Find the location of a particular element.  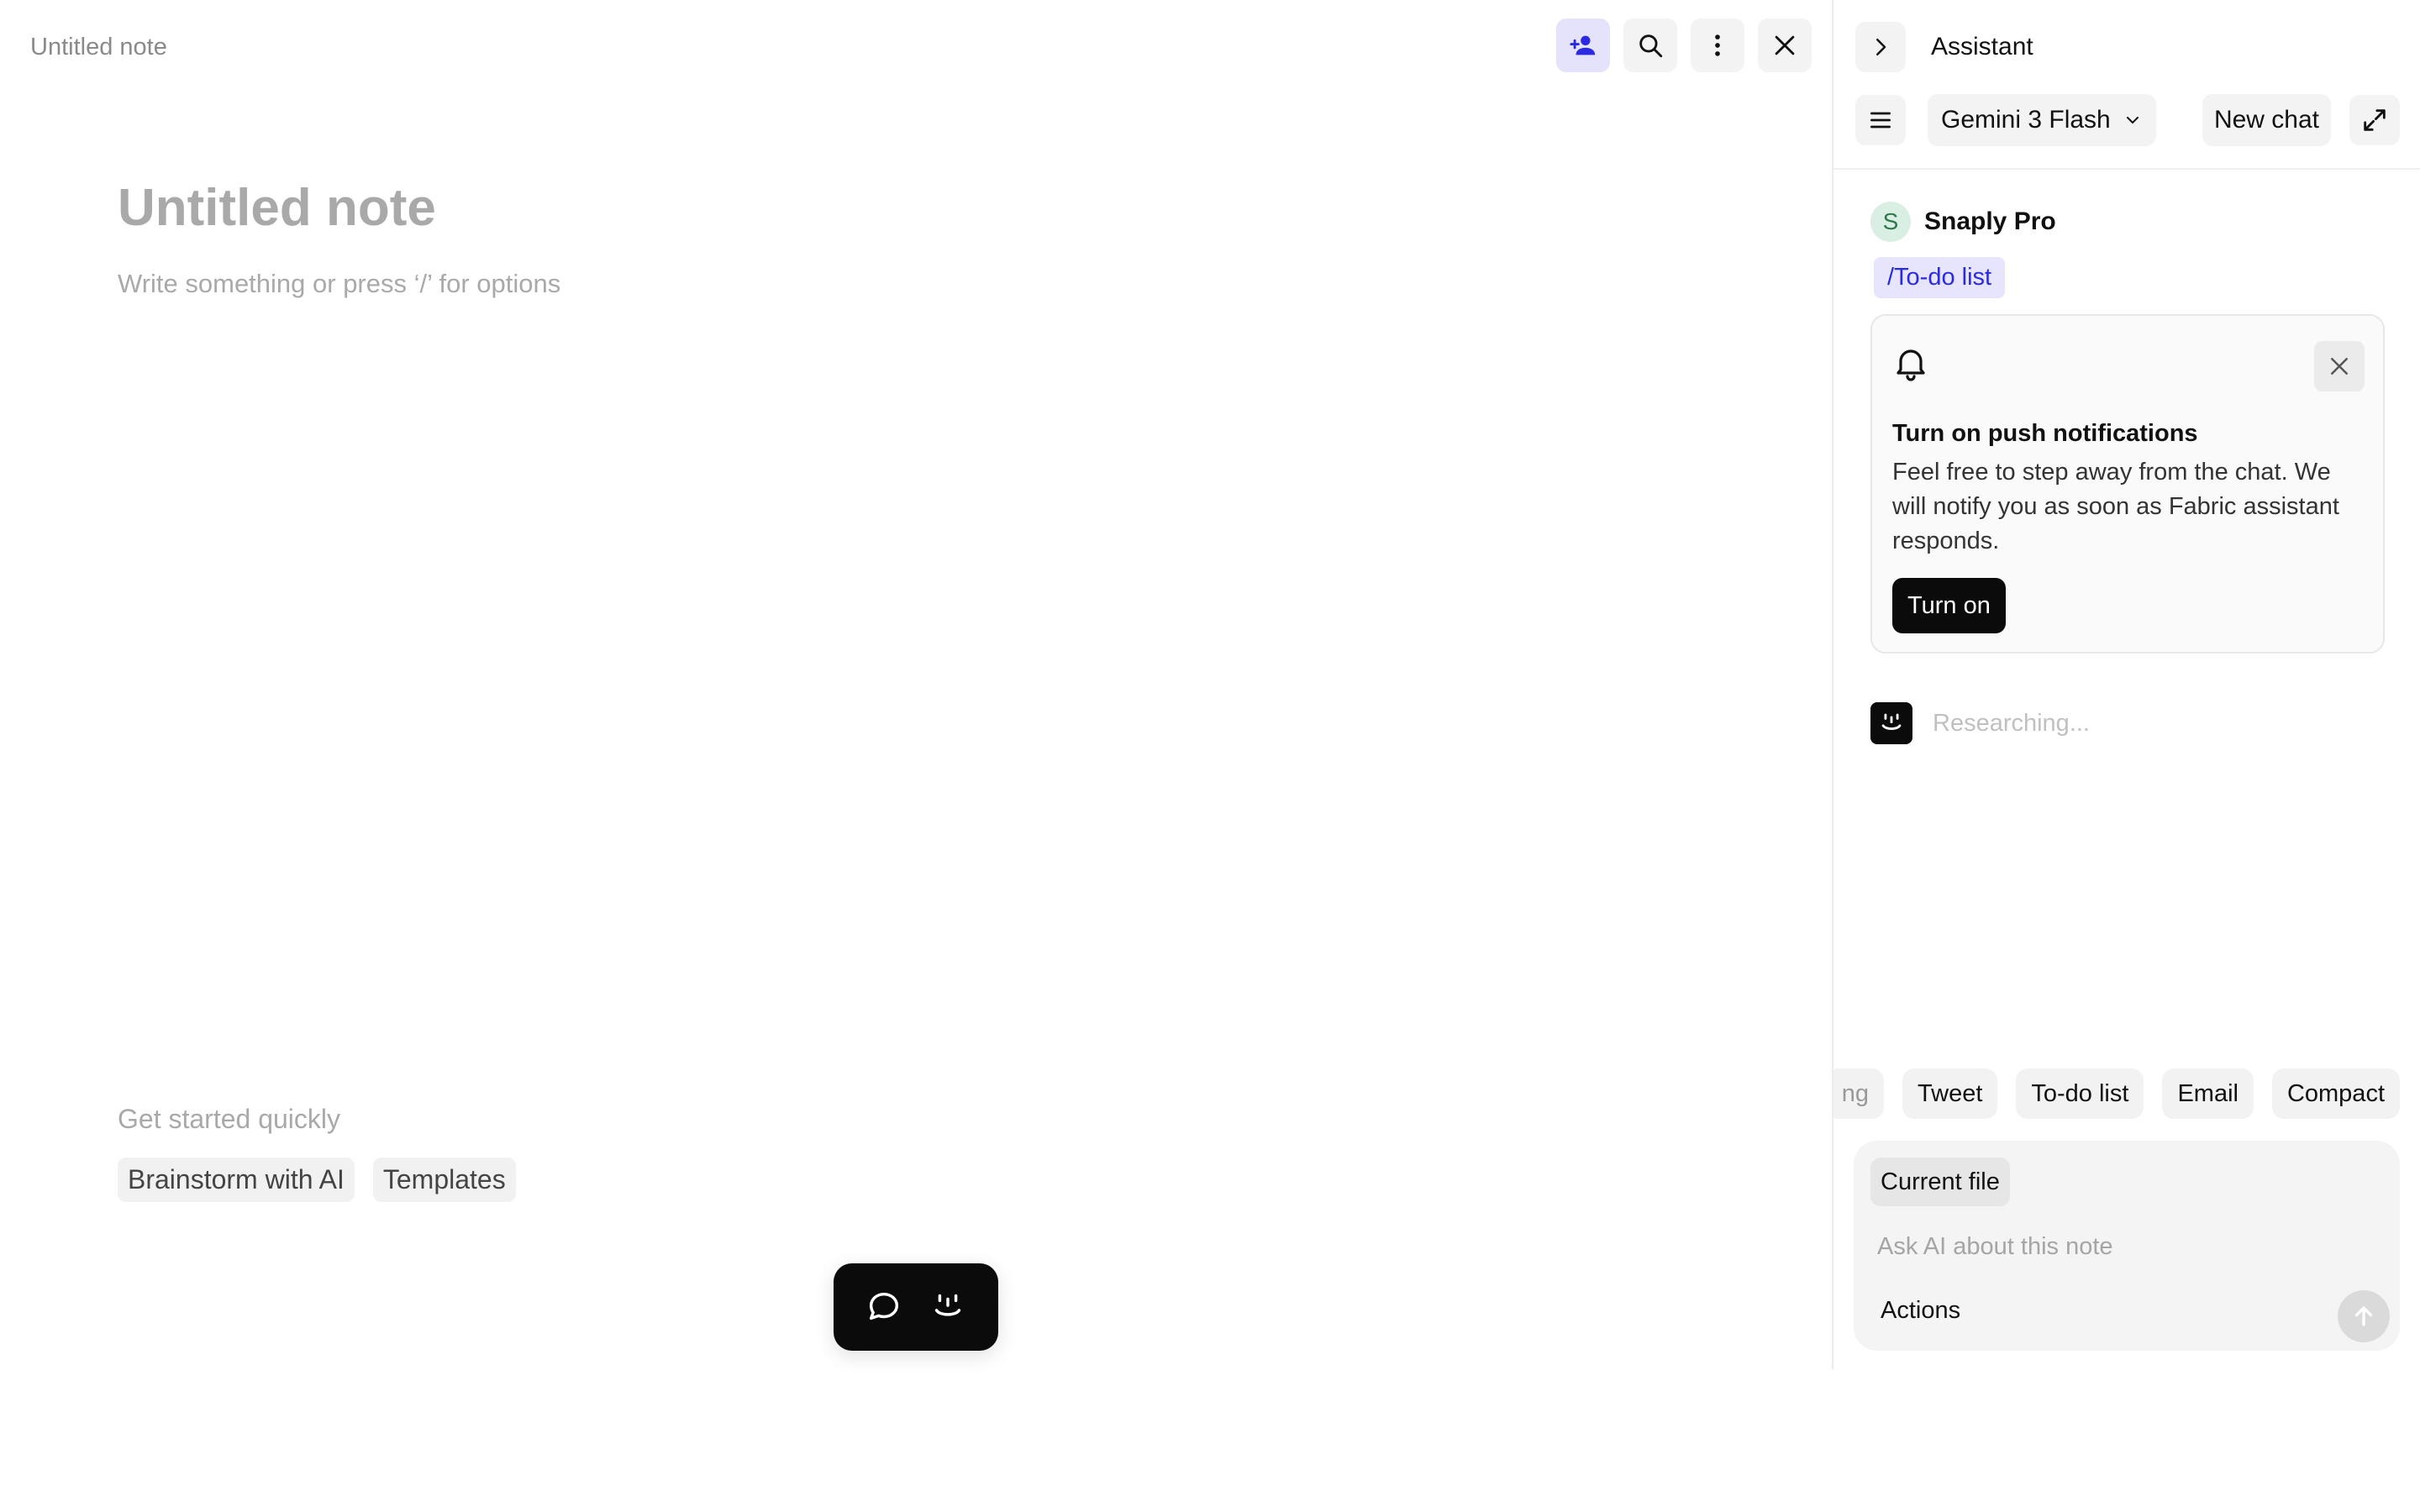

quick-actions: Brainstorm with AI Templates is located at coordinates (317, 1180).